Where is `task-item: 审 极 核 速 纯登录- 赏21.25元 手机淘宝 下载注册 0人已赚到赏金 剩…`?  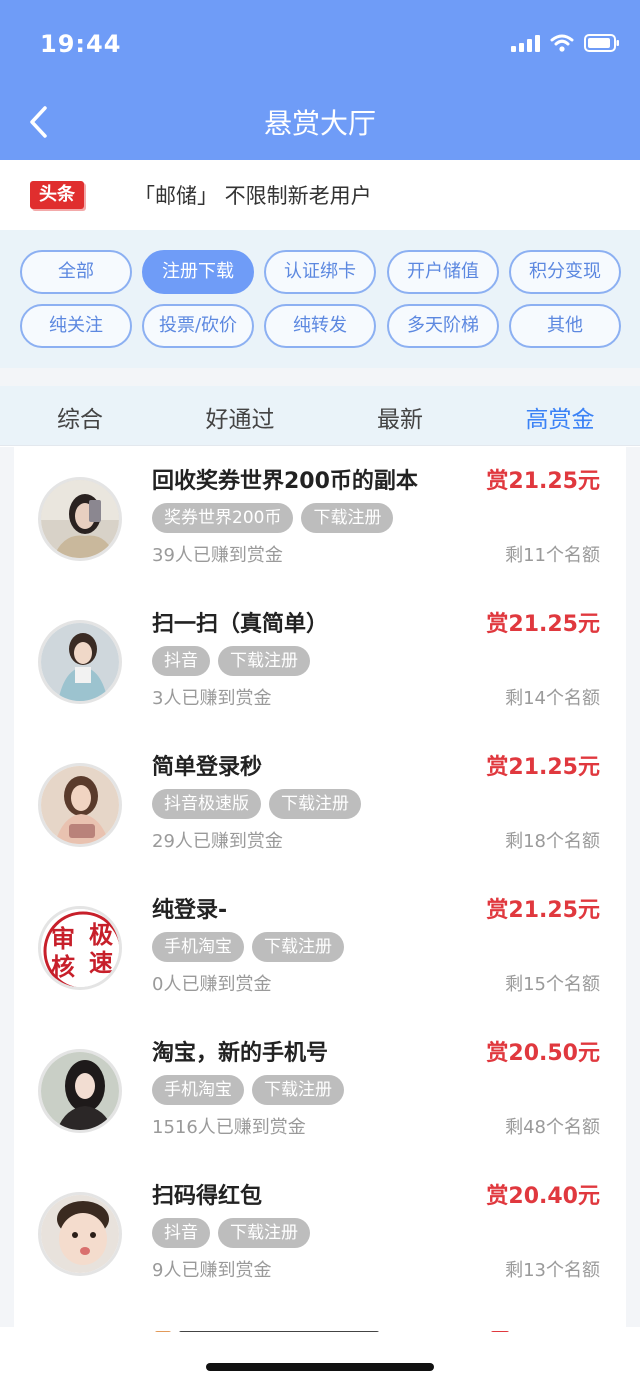 task-item: 审 极 核 速 纯登录- 赏21.25元 手机淘宝 下载注册 0人已赚到赏金 剩… is located at coordinates (320, 947).